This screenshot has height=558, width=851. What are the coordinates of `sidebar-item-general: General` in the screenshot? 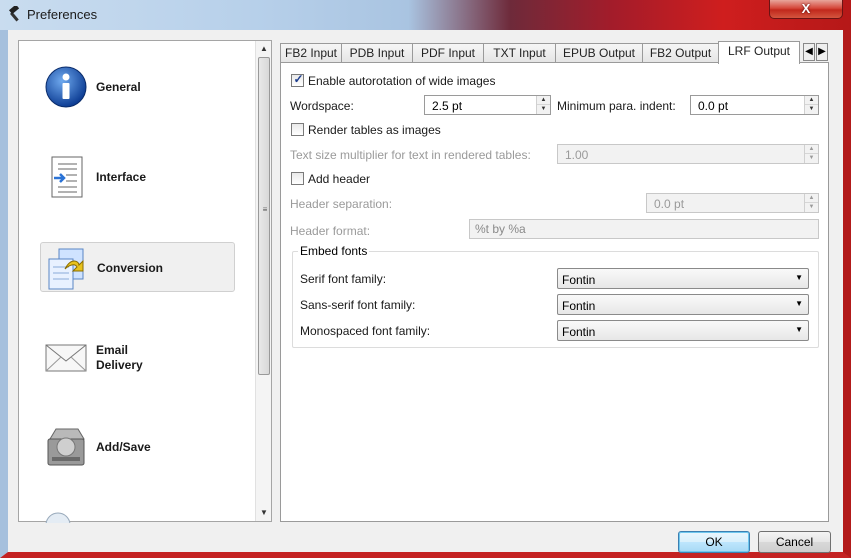 It's located at (137, 86).